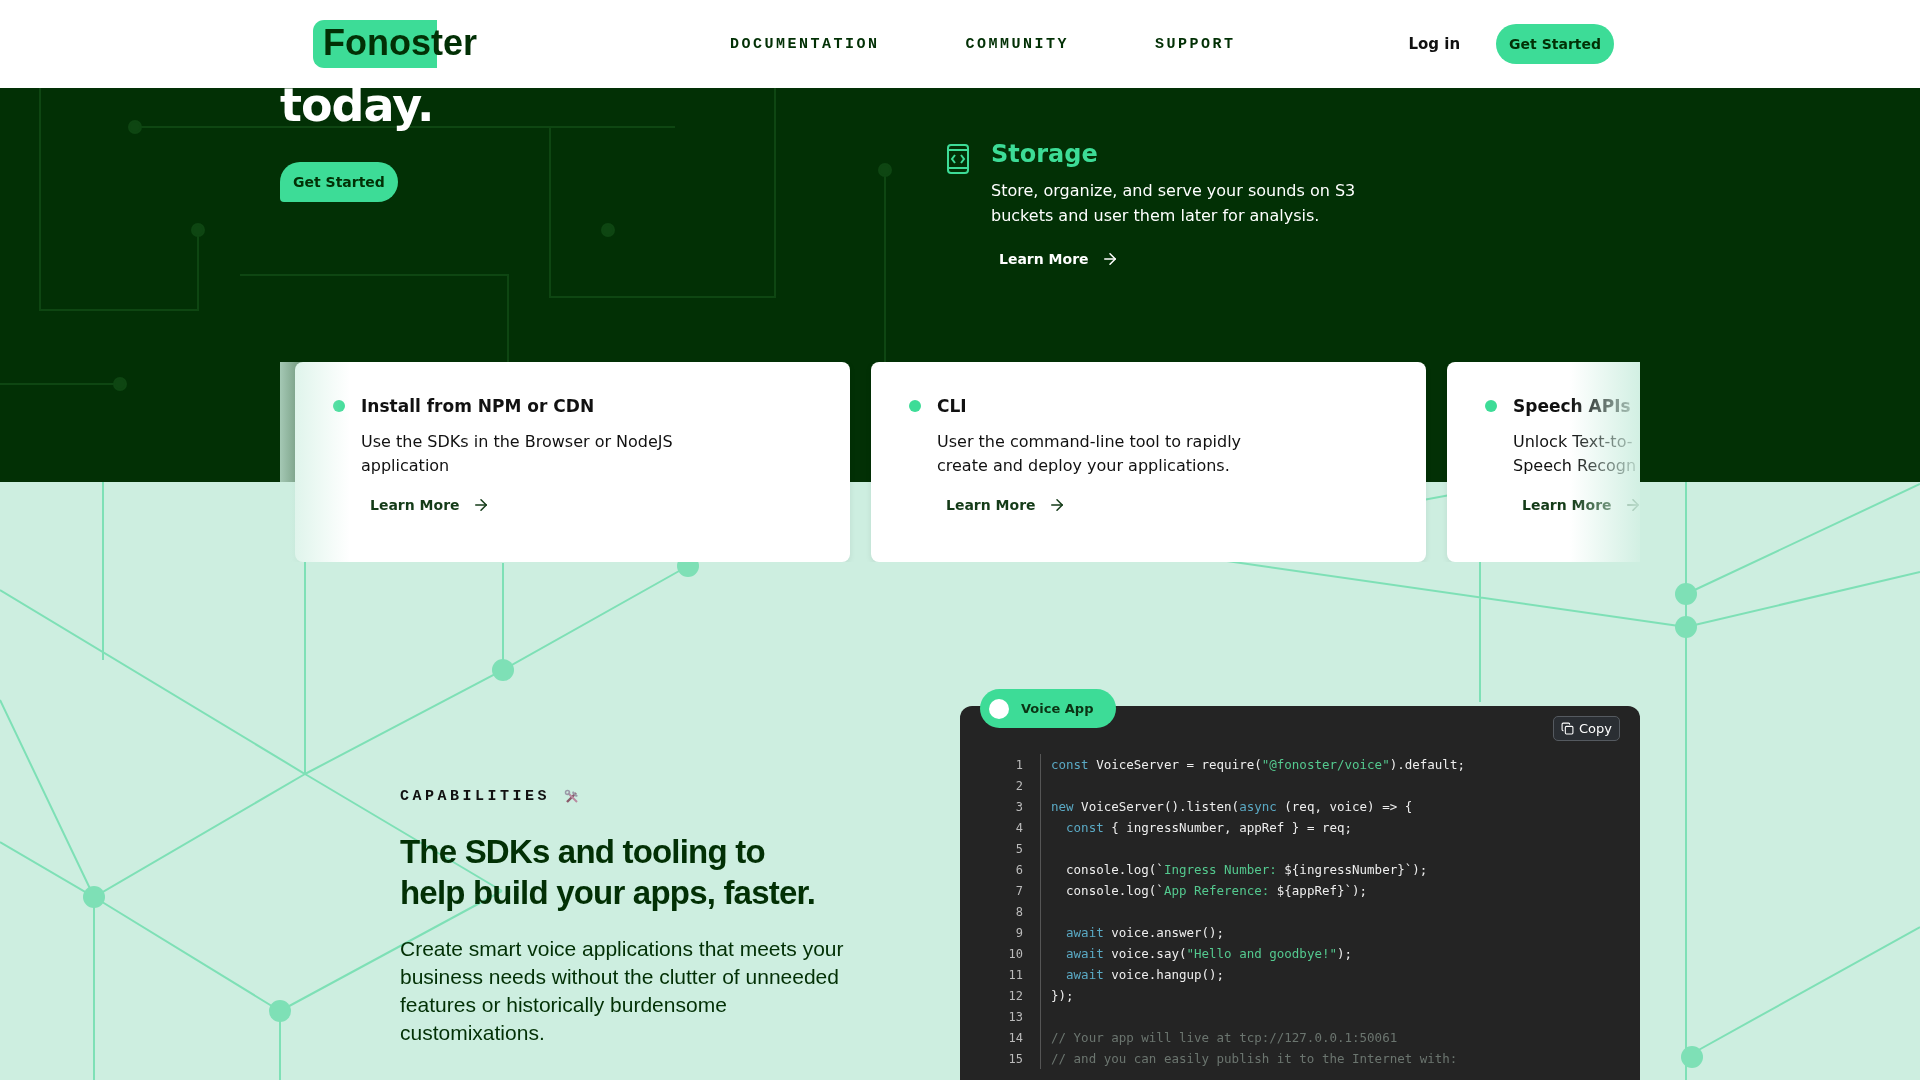 Image resolution: width=1920 pixels, height=1080 pixels. Describe the element at coordinates (478, 406) in the screenshot. I see `card-title: Install from NPM or CDN` at that location.